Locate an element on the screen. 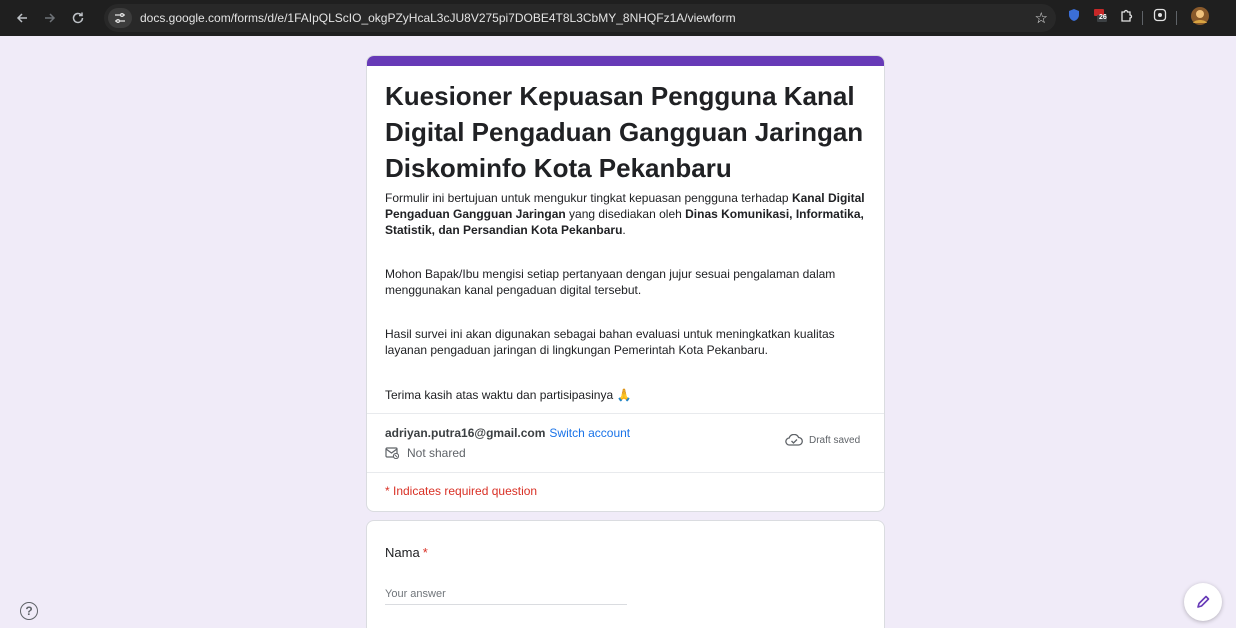 This screenshot has width=1236, height=628. question-card-nama: Nama * is located at coordinates (625, 574).